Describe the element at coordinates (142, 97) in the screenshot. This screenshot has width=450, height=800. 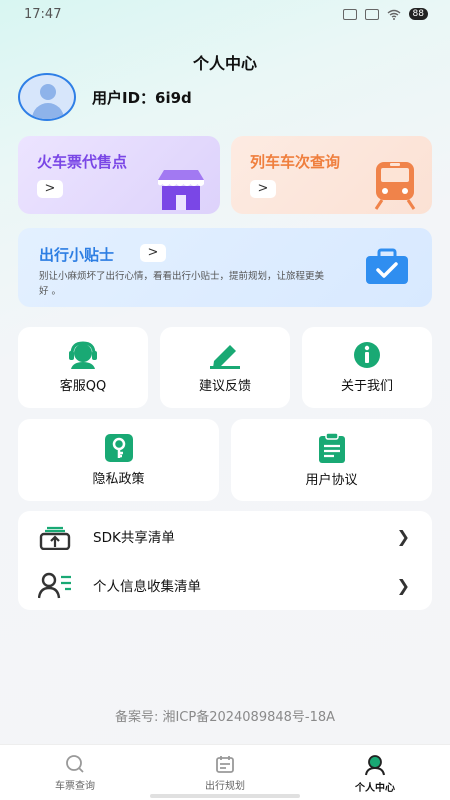
I see `user-id: 用户ID：6i9d` at that location.